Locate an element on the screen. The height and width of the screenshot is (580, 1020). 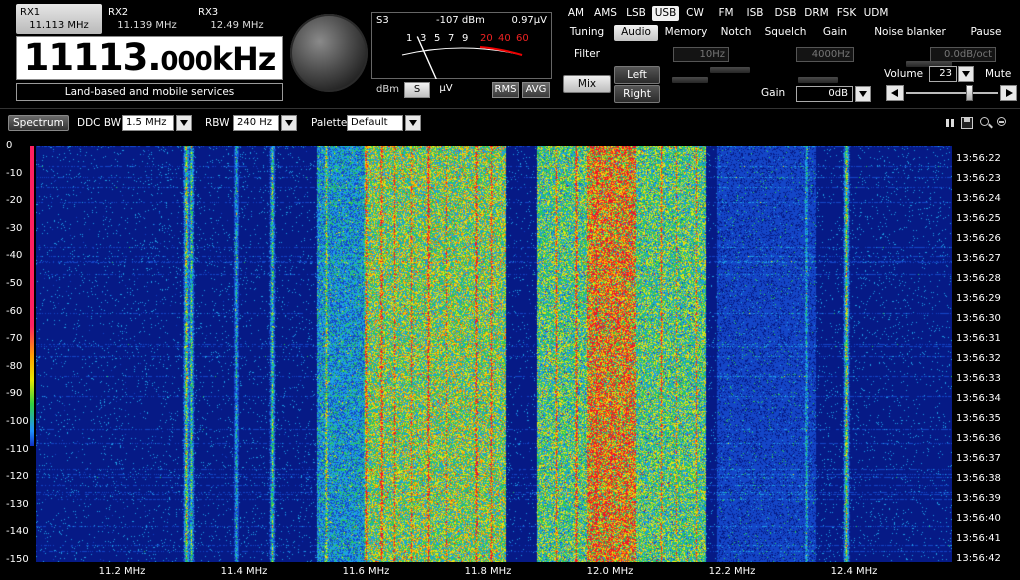
rx1-freq: 11.113 MHz is located at coordinates (59, 25).